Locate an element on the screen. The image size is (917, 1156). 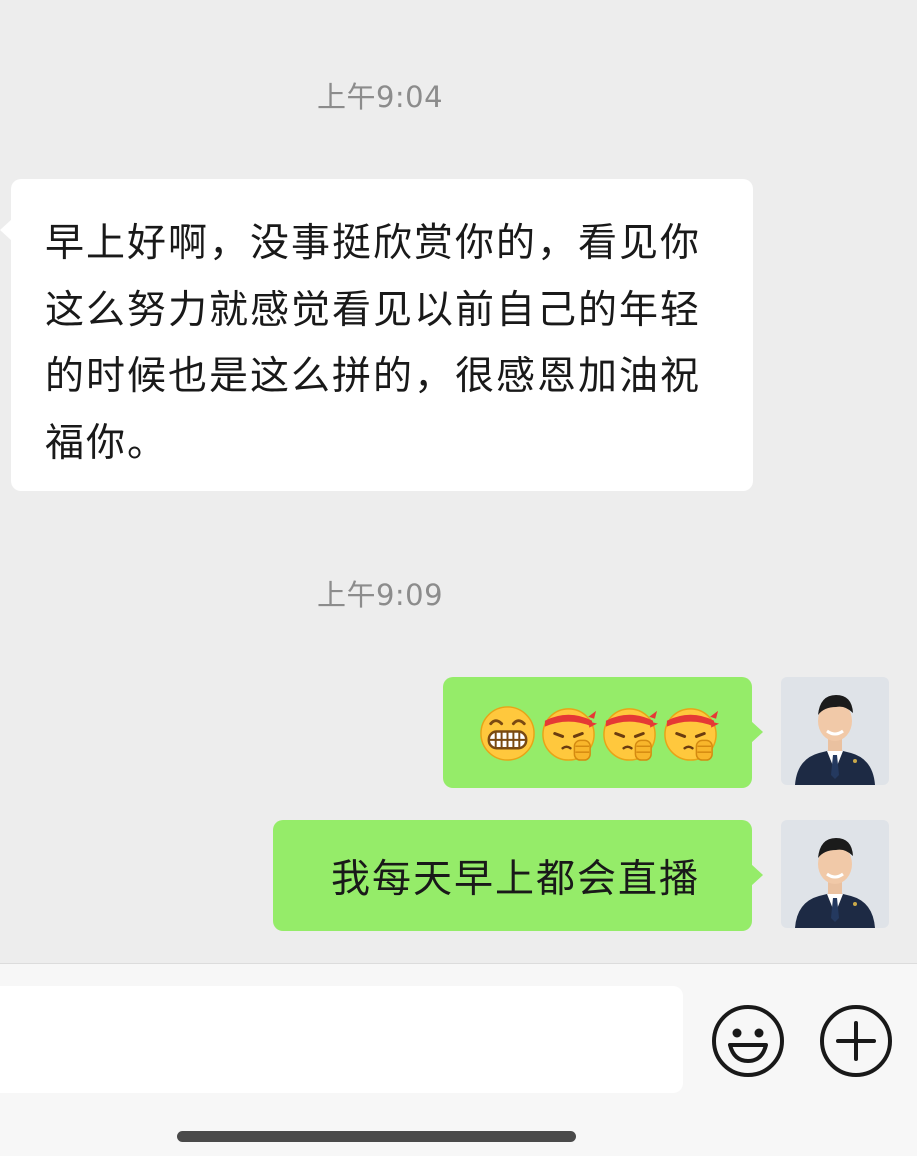
outgoing-message-bubble: 我每天早上都会直播 is located at coordinates (518, 875).